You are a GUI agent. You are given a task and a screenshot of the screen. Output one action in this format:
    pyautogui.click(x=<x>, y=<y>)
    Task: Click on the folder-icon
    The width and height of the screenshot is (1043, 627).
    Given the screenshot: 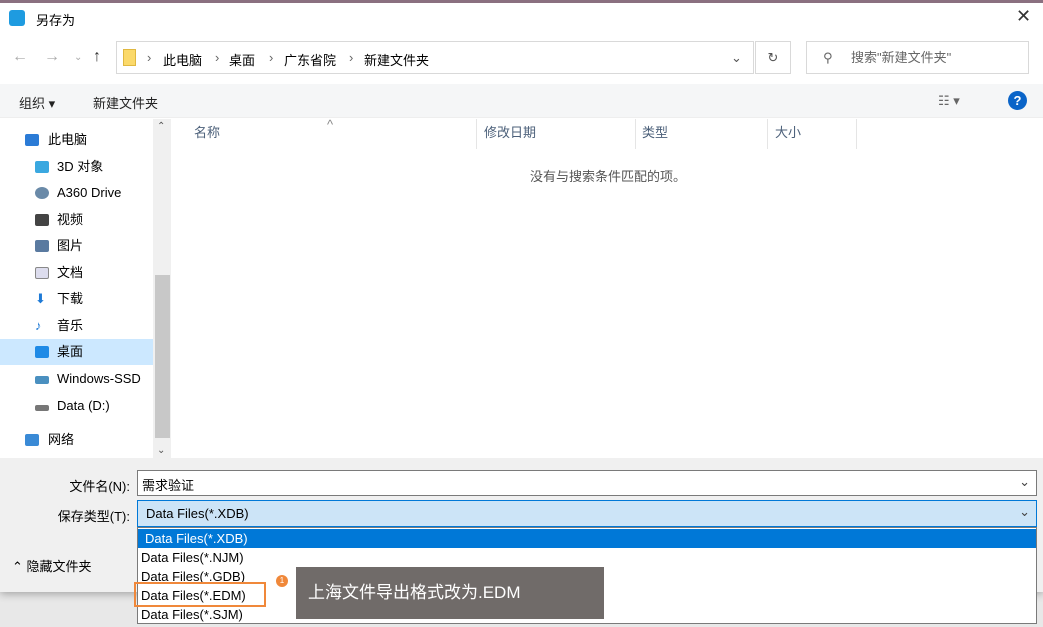 What is the action you would take?
    pyautogui.click(x=129, y=57)
    